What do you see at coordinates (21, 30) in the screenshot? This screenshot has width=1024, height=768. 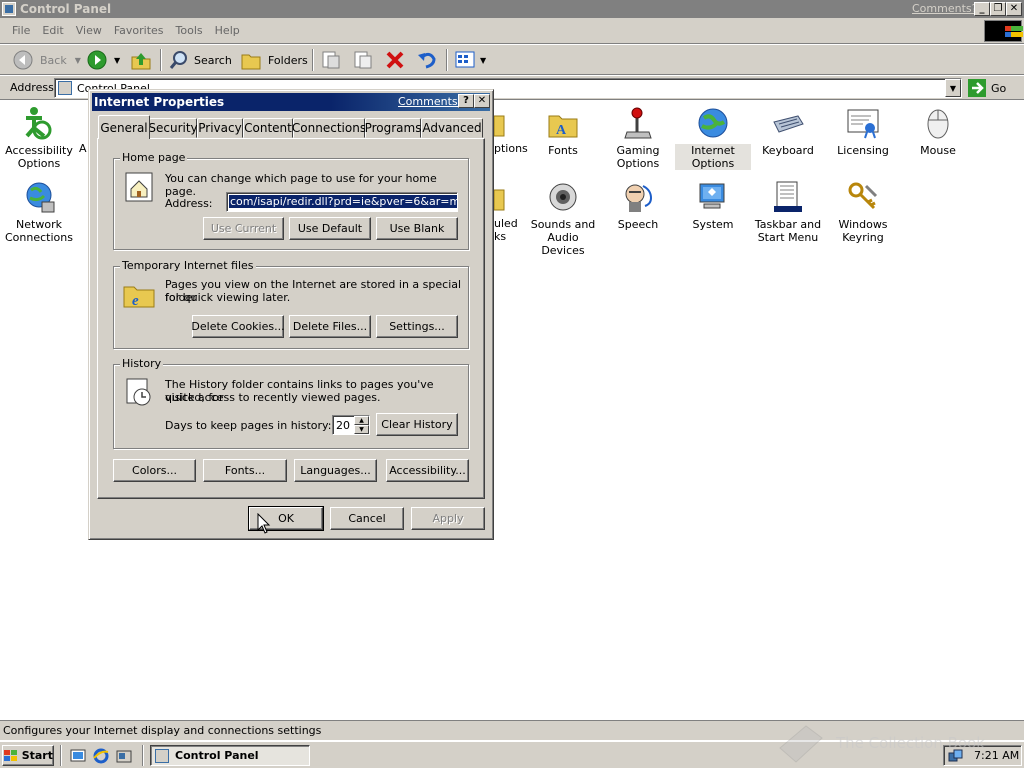 I see `menu-file: File` at bounding box center [21, 30].